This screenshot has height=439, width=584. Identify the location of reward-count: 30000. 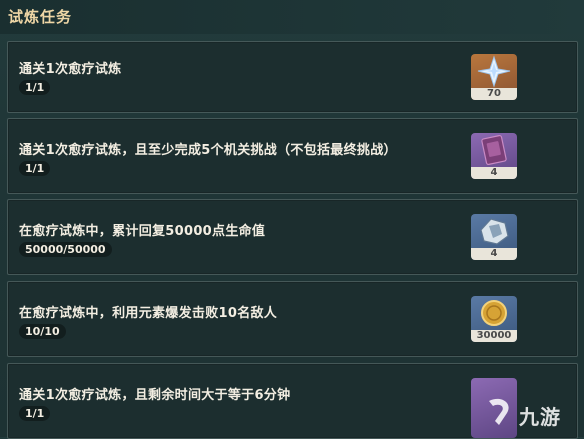
(494, 336).